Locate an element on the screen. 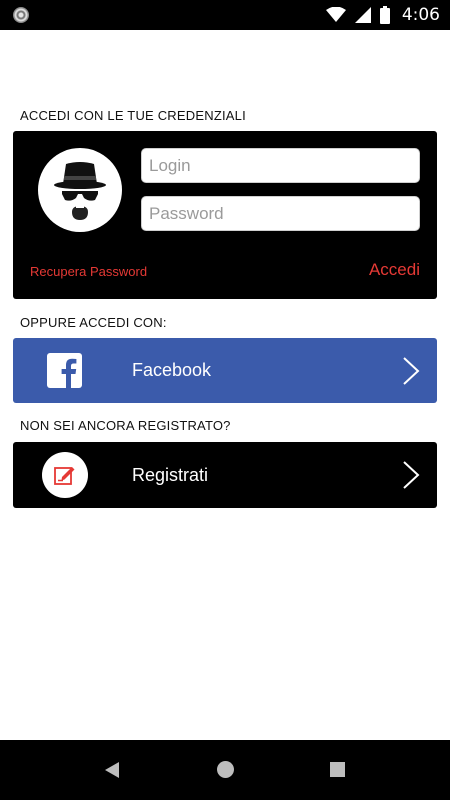 The image size is (450, 800). register-button: Registrati is located at coordinates (225, 475).